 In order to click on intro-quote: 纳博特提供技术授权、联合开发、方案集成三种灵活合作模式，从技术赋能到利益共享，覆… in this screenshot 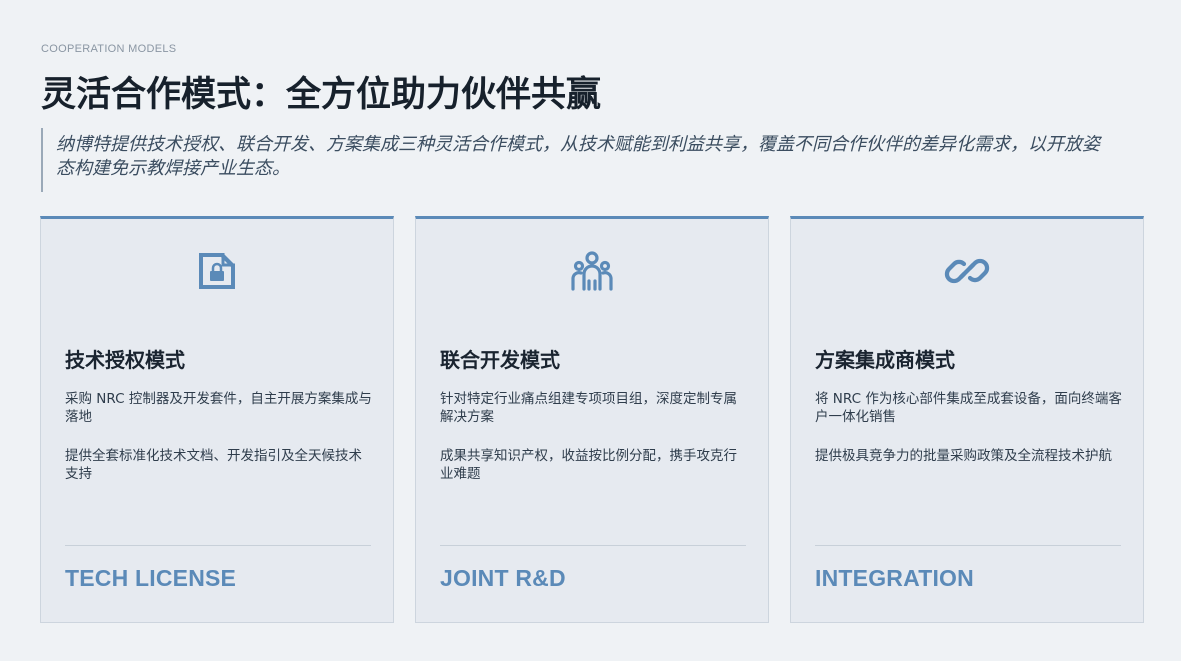, I will do `click(571, 160)`.